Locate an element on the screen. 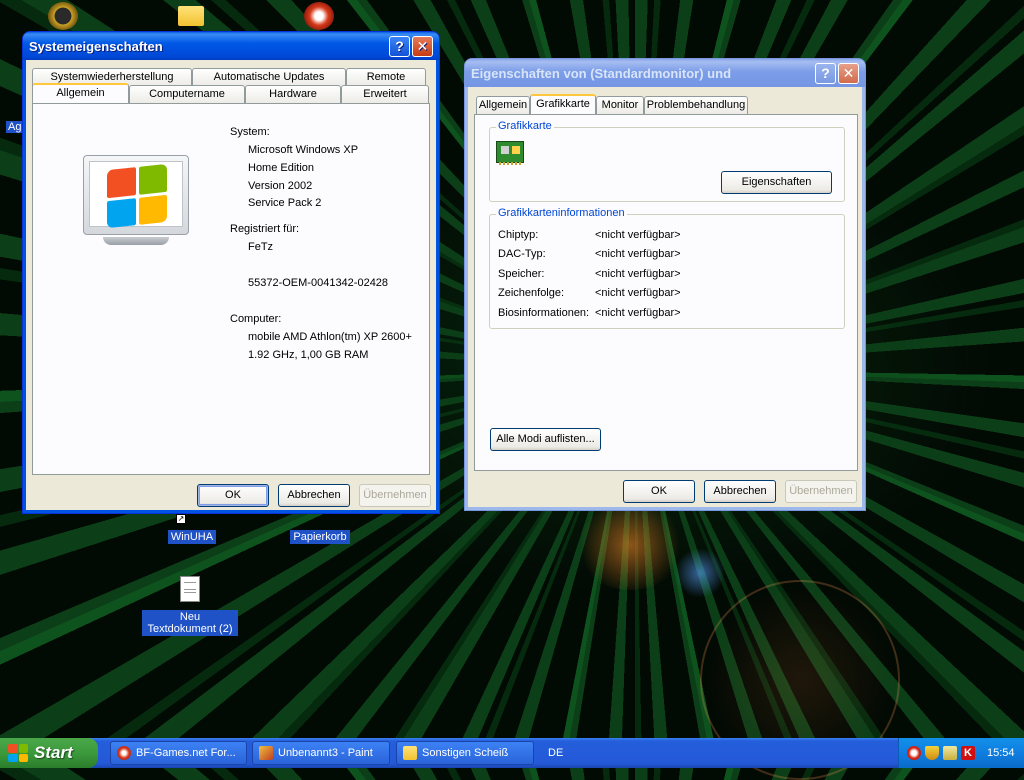 Image resolution: width=1024 pixels, height=780 pixels. taskbar-item-label: Sonstigen Scheiß is located at coordinates (465, 753).